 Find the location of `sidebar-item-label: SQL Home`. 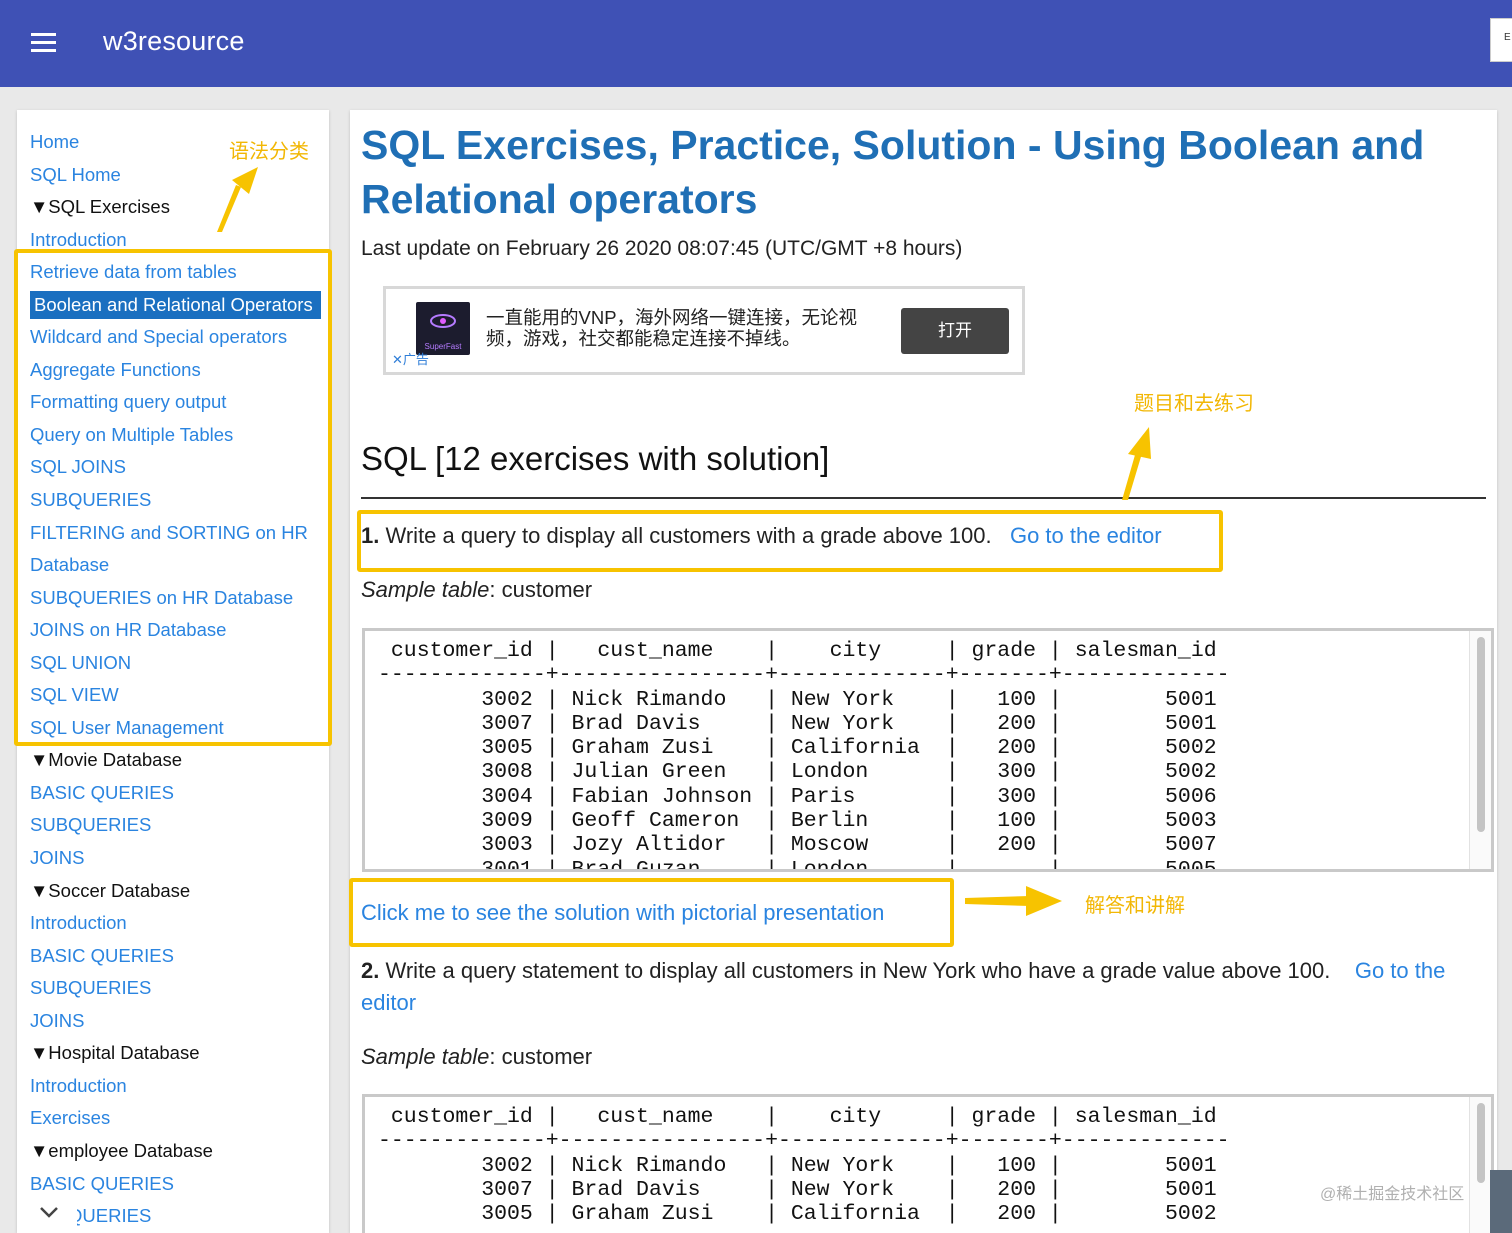

sidebar-item-label: SQL Home is located at coordinates (75, 174).